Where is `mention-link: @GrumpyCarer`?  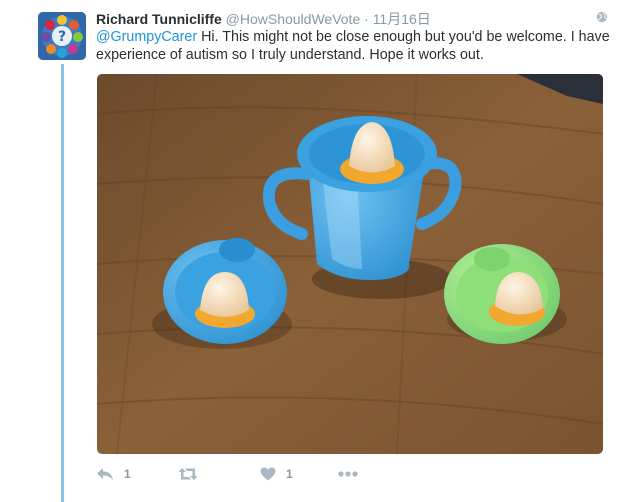 mention-link: @GrumpyCarer is located at coordinates (146, 37).